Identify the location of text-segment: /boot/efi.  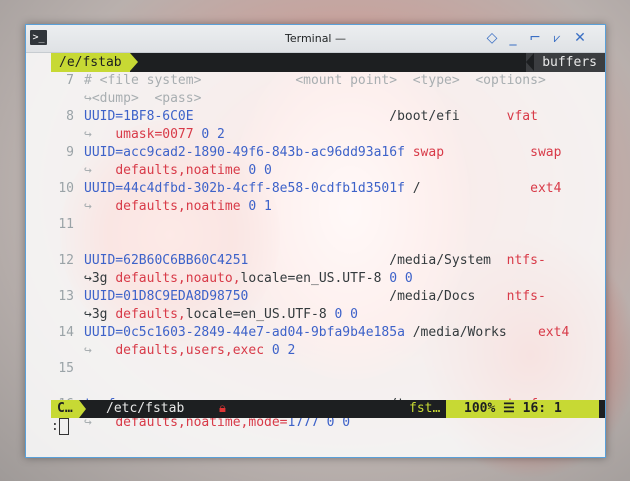
(350, 116).